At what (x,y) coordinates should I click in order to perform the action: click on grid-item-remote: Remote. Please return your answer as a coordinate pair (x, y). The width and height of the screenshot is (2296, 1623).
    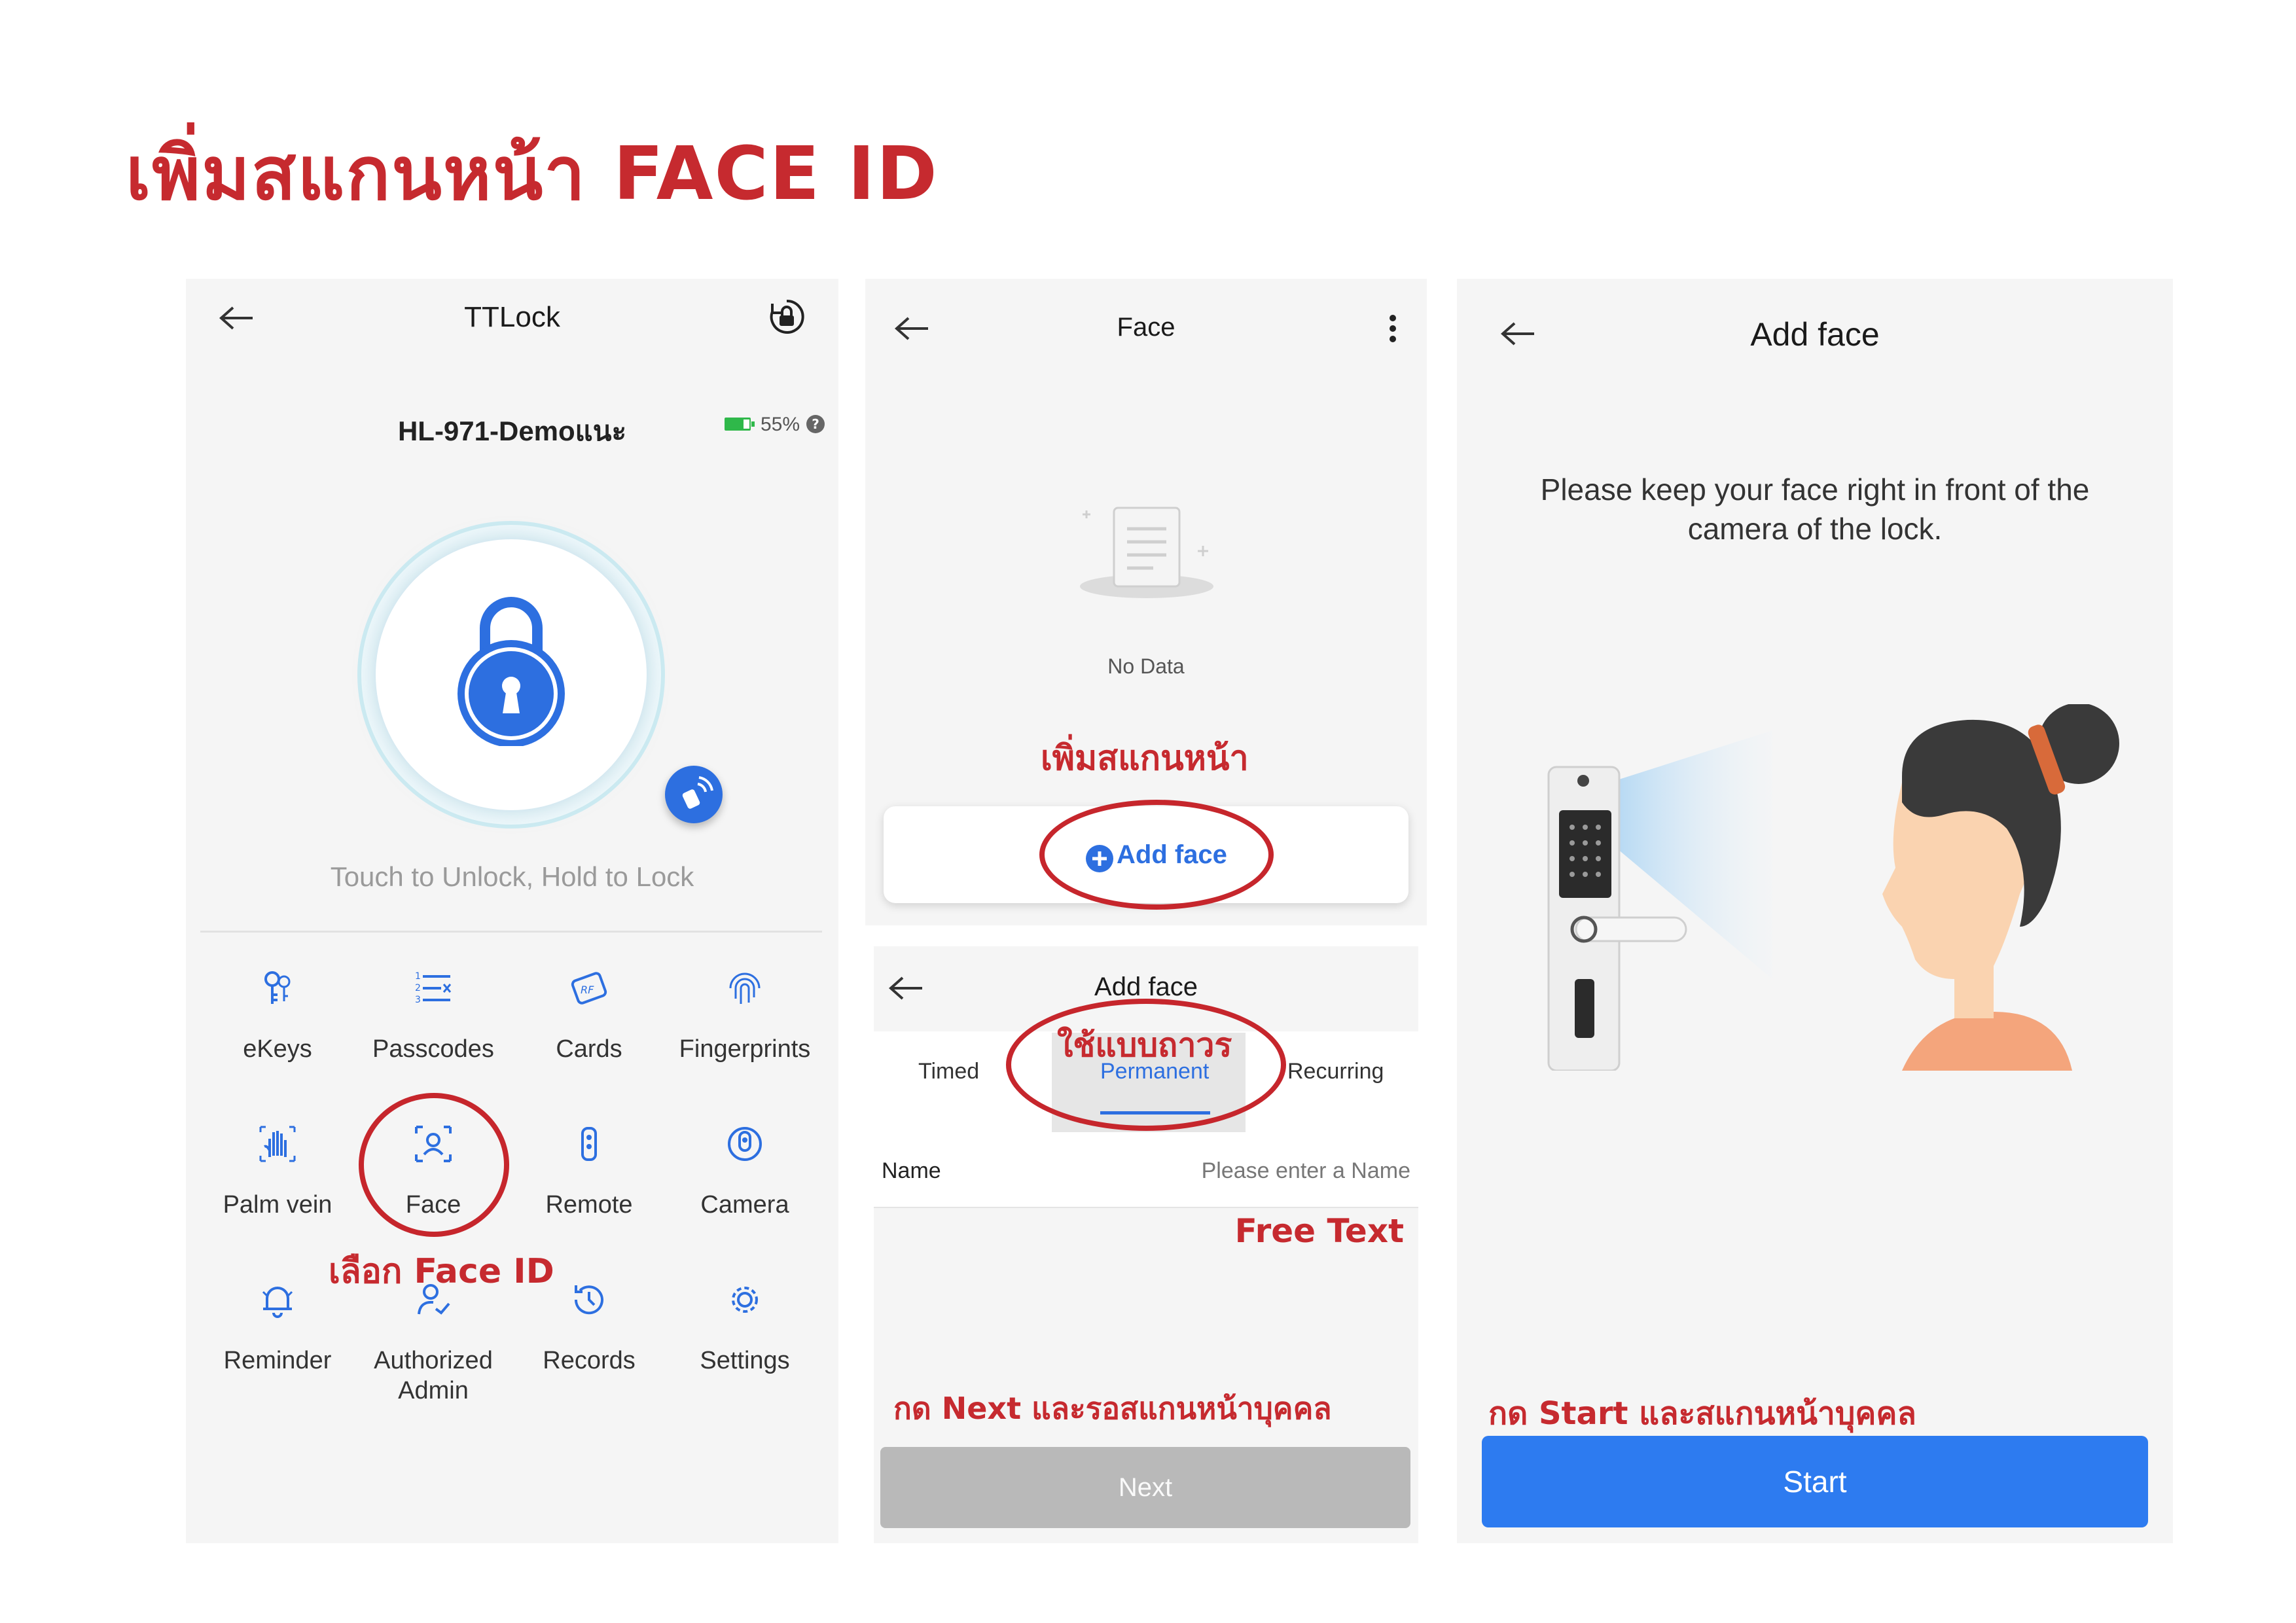
    Looking at the image, I should click on (589, 1189).